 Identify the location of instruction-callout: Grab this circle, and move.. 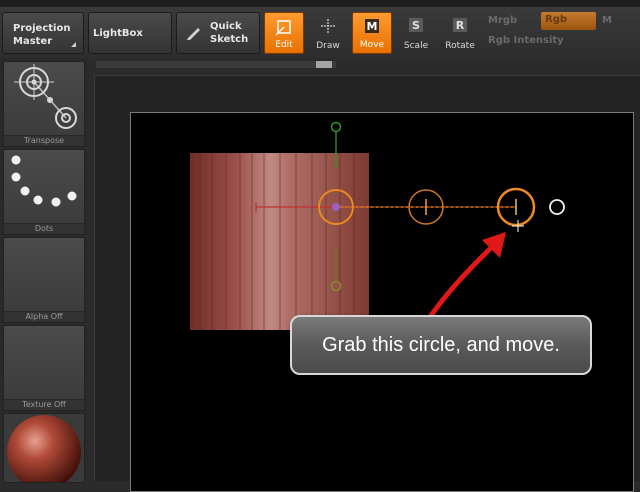
(441, 345).